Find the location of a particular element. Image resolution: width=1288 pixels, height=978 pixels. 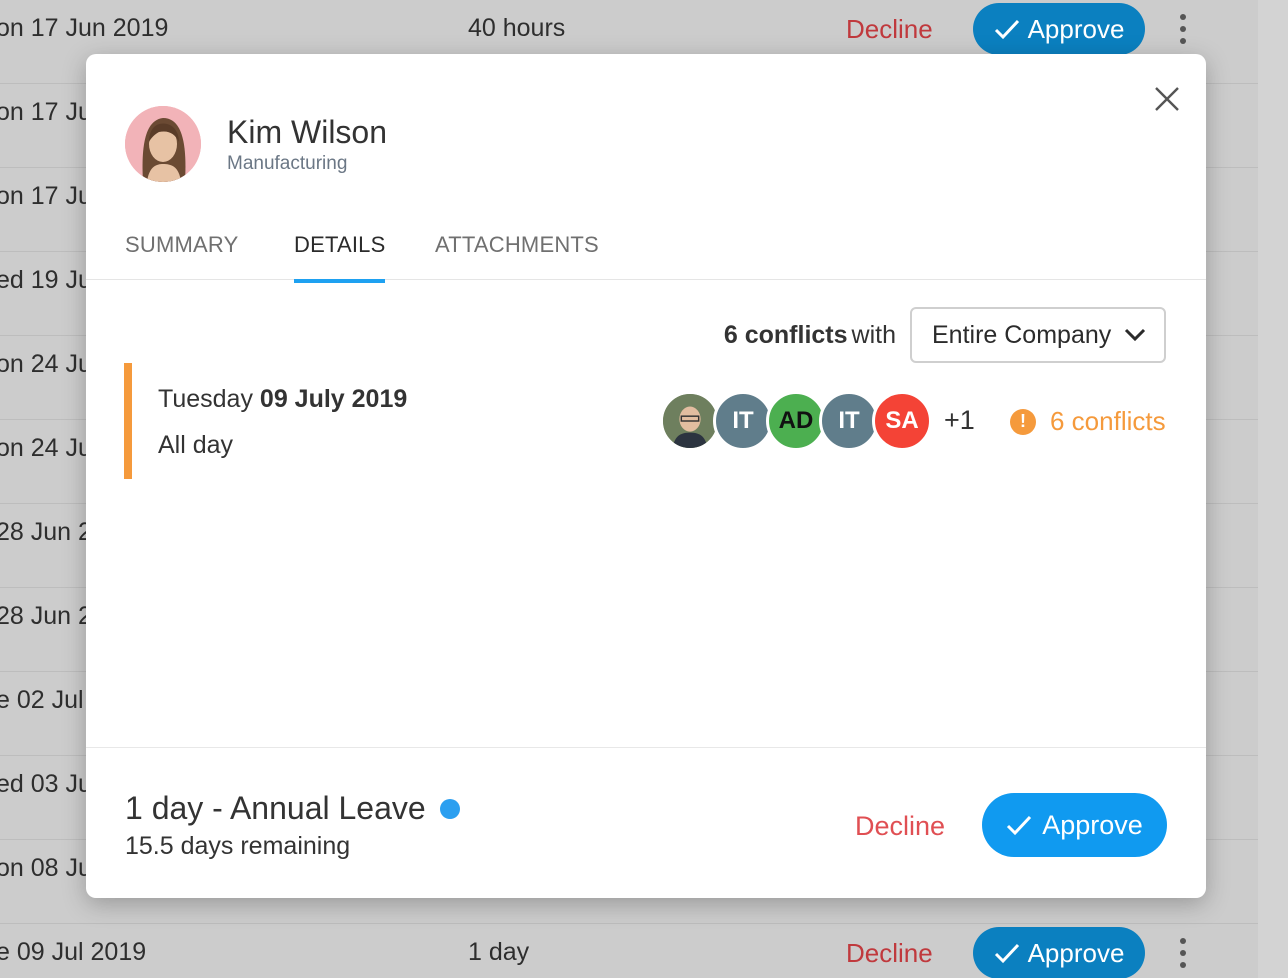

conflicts-warning: ! 6 conflicts is located at coordinates (1088, 421).